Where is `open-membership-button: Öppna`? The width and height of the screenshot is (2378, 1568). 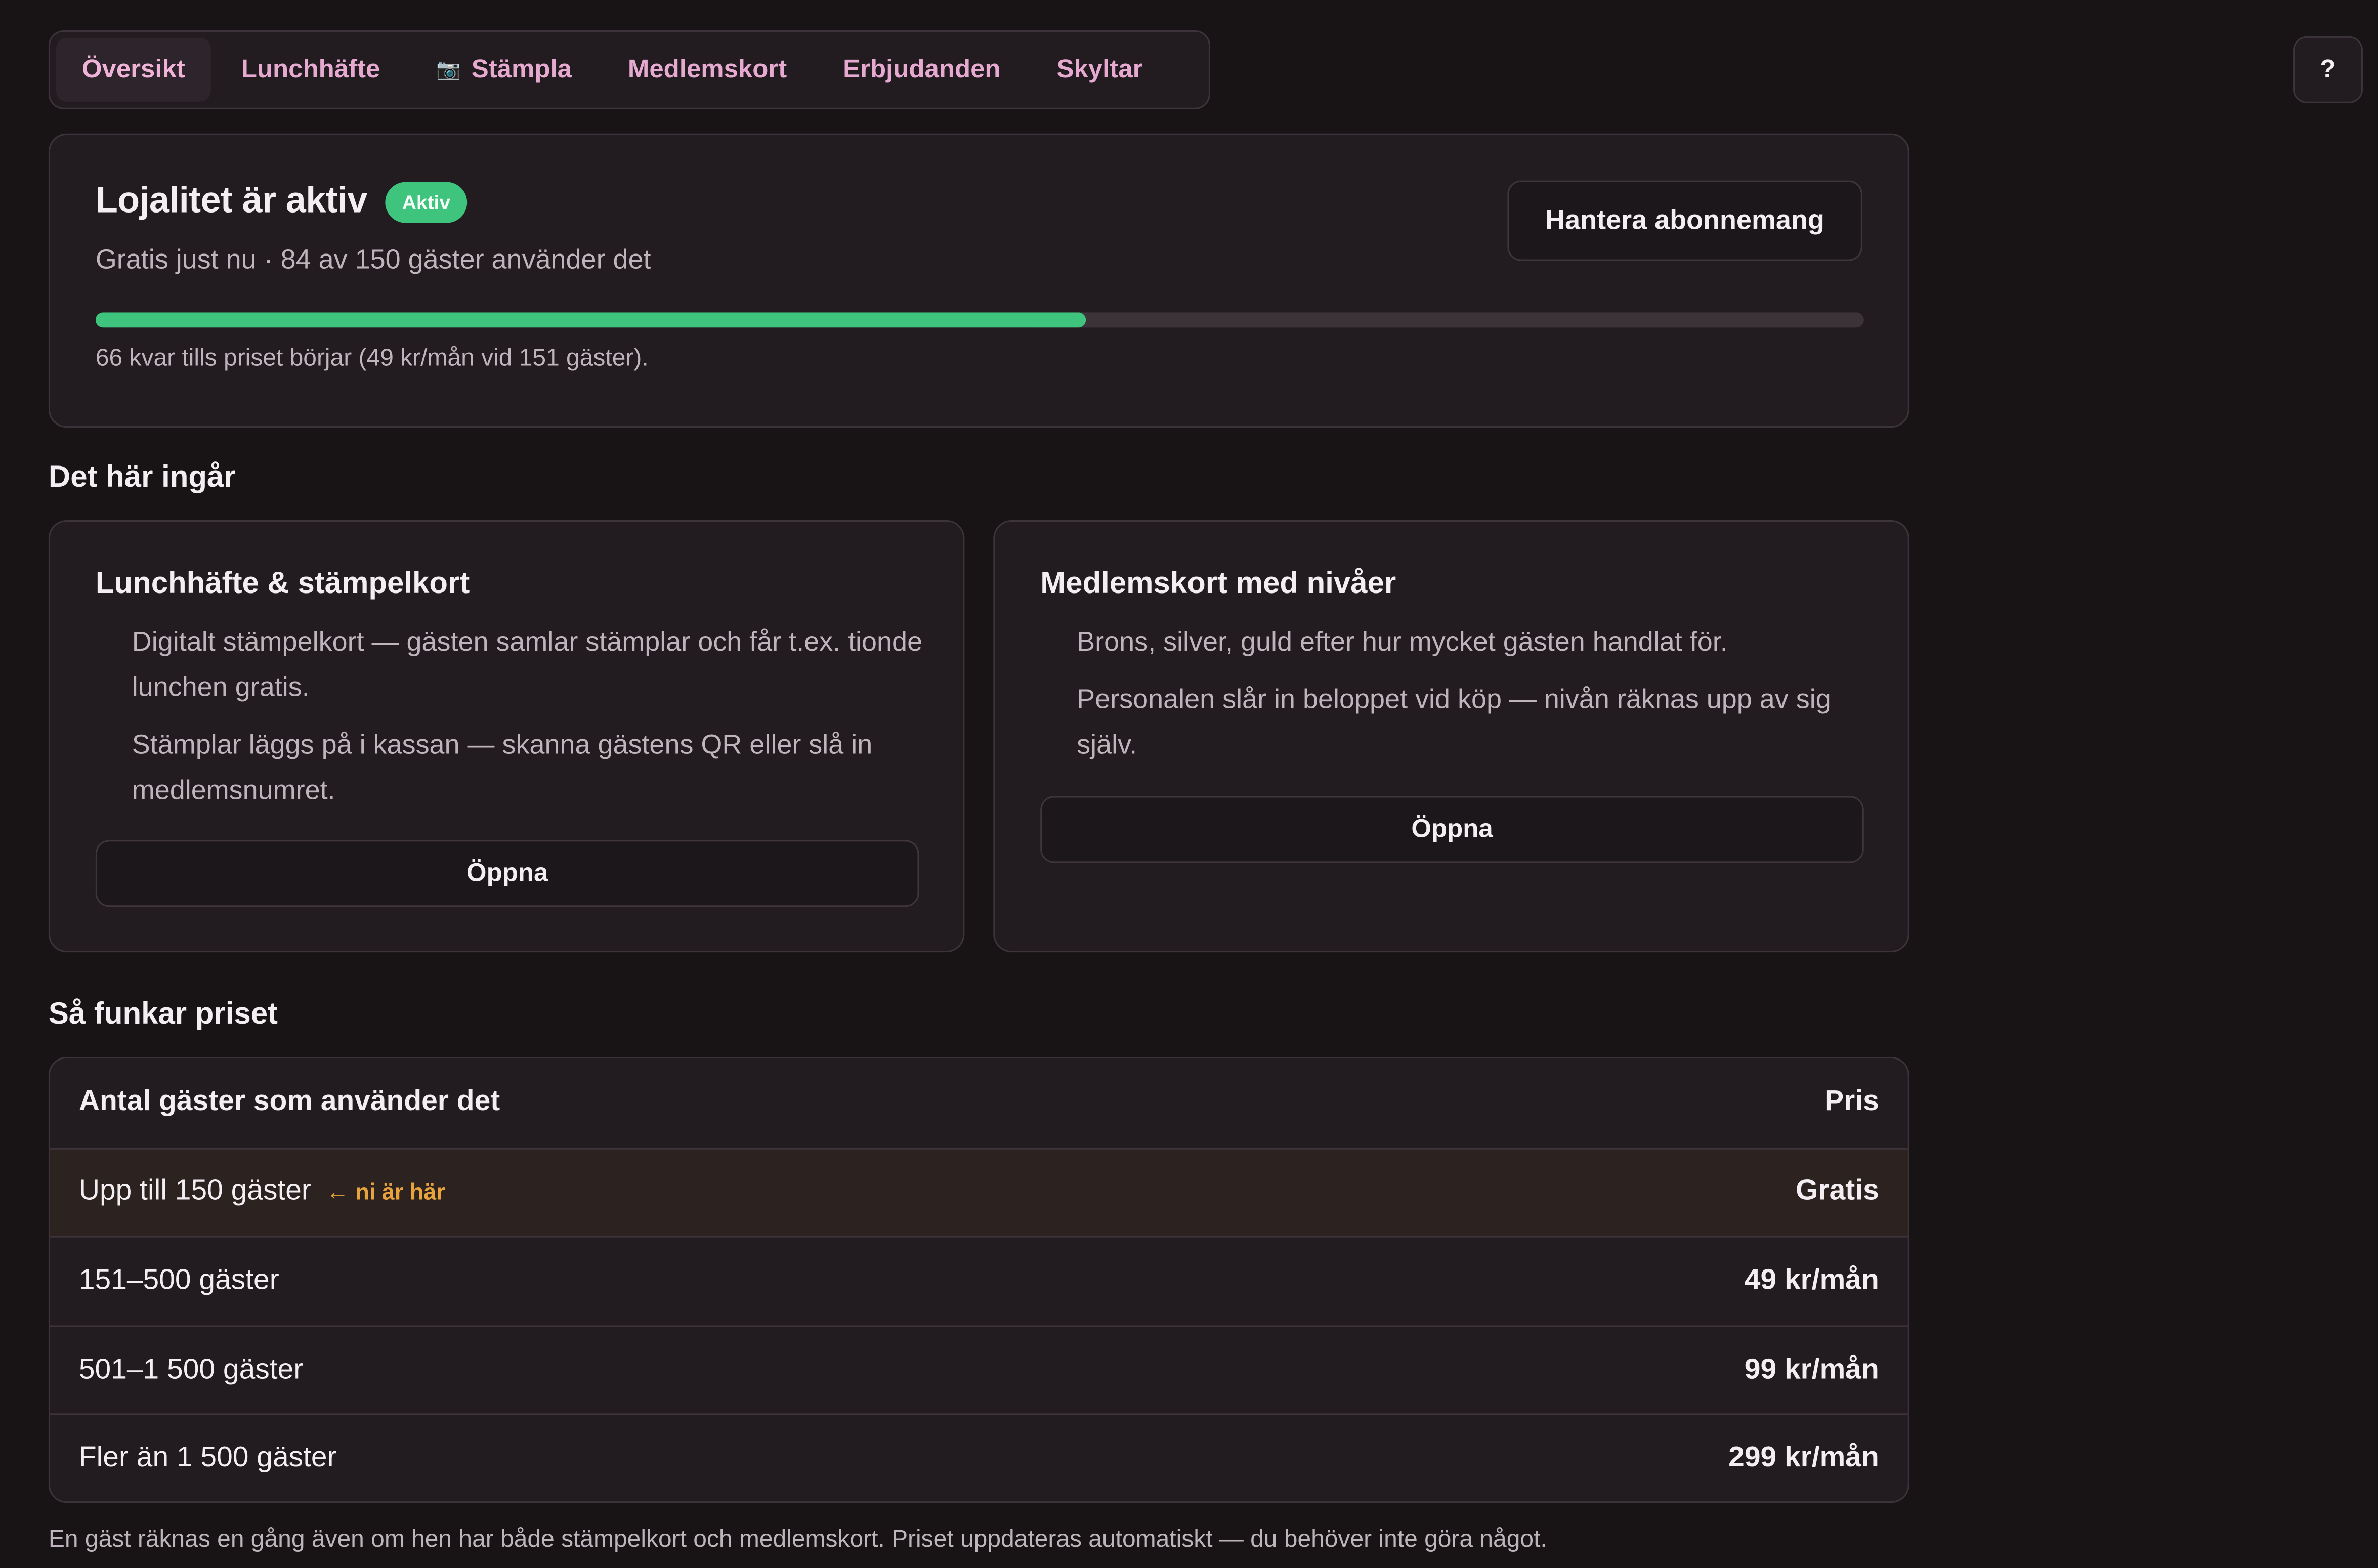 open-membership-button: Öppna is located at coordinates (1452, 829).